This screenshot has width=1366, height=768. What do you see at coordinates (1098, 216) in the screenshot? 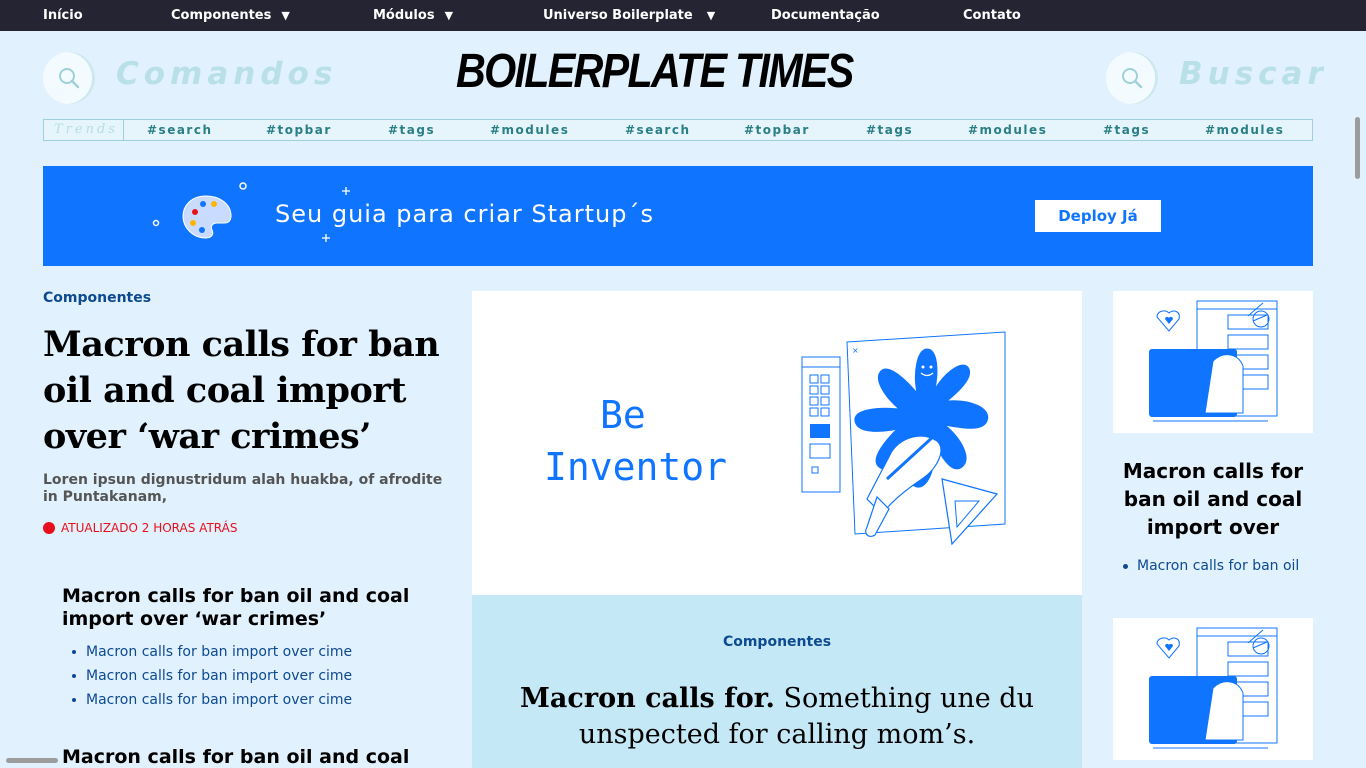
I see `deploy-button: Deploy Já` at bounding box center [1098, 216].